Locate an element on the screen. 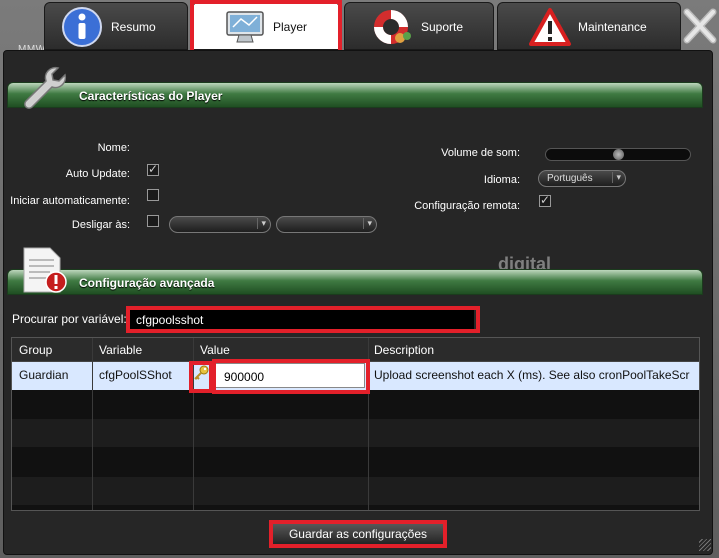 The image size is (719, 558). variable-search-input is located at coordinates (302, 319).